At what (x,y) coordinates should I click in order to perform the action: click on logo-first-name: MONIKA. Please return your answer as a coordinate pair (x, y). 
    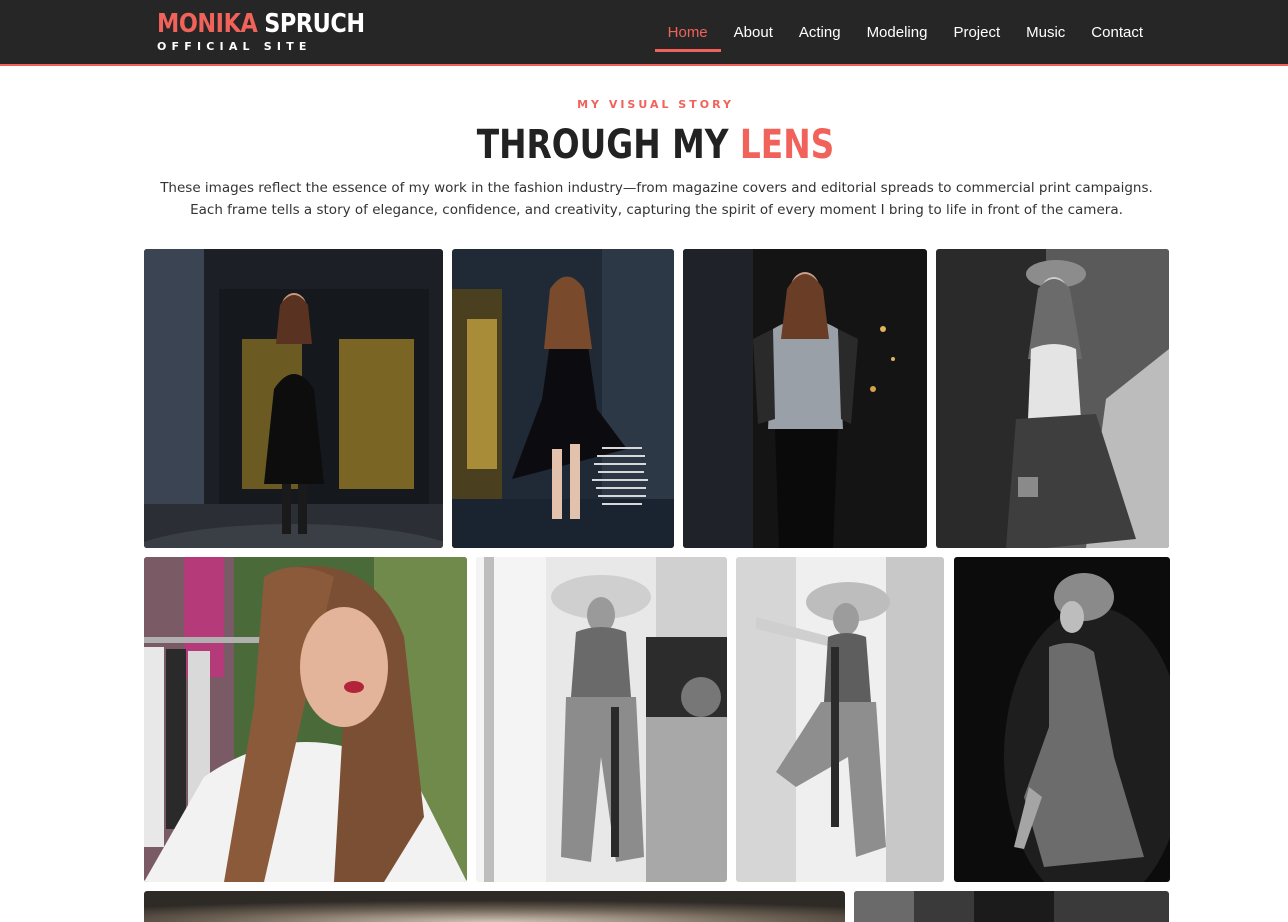
    Looking at the image, I should click on (207, 24).